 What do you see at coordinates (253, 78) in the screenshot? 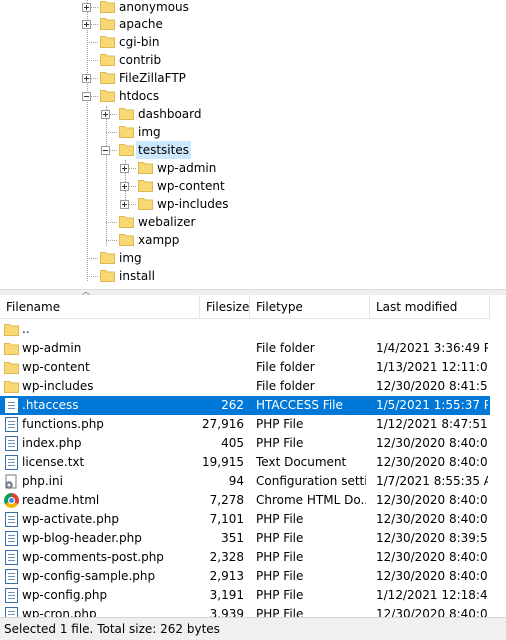
I see `tree-node-filezillaftp: FileZillaFTP` at bounding box center [253, 78].